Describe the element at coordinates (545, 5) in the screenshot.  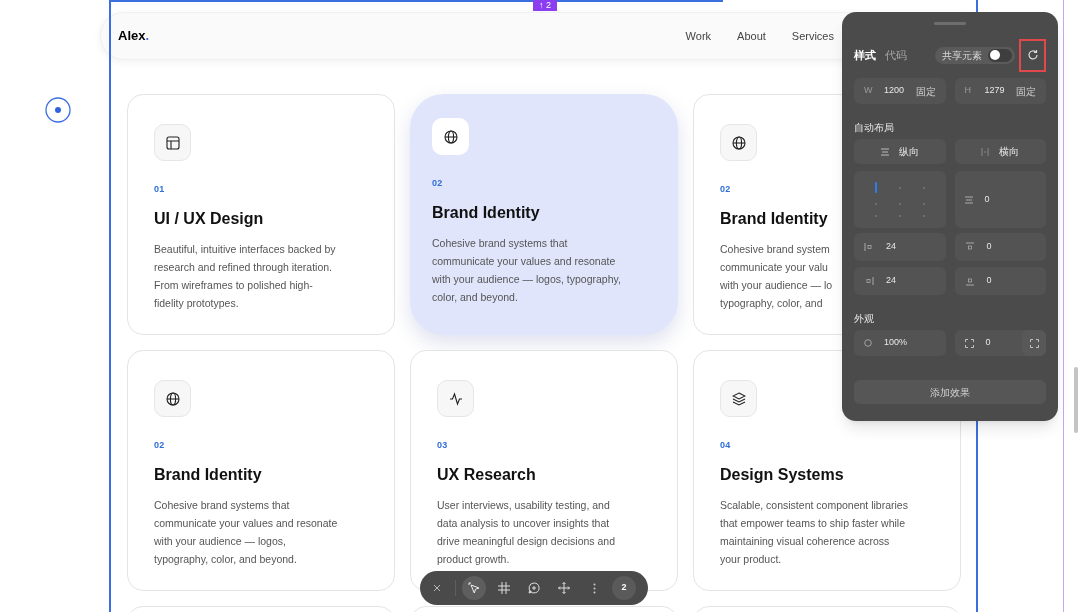
I see `selection-badge: ↑ 2` at that location.